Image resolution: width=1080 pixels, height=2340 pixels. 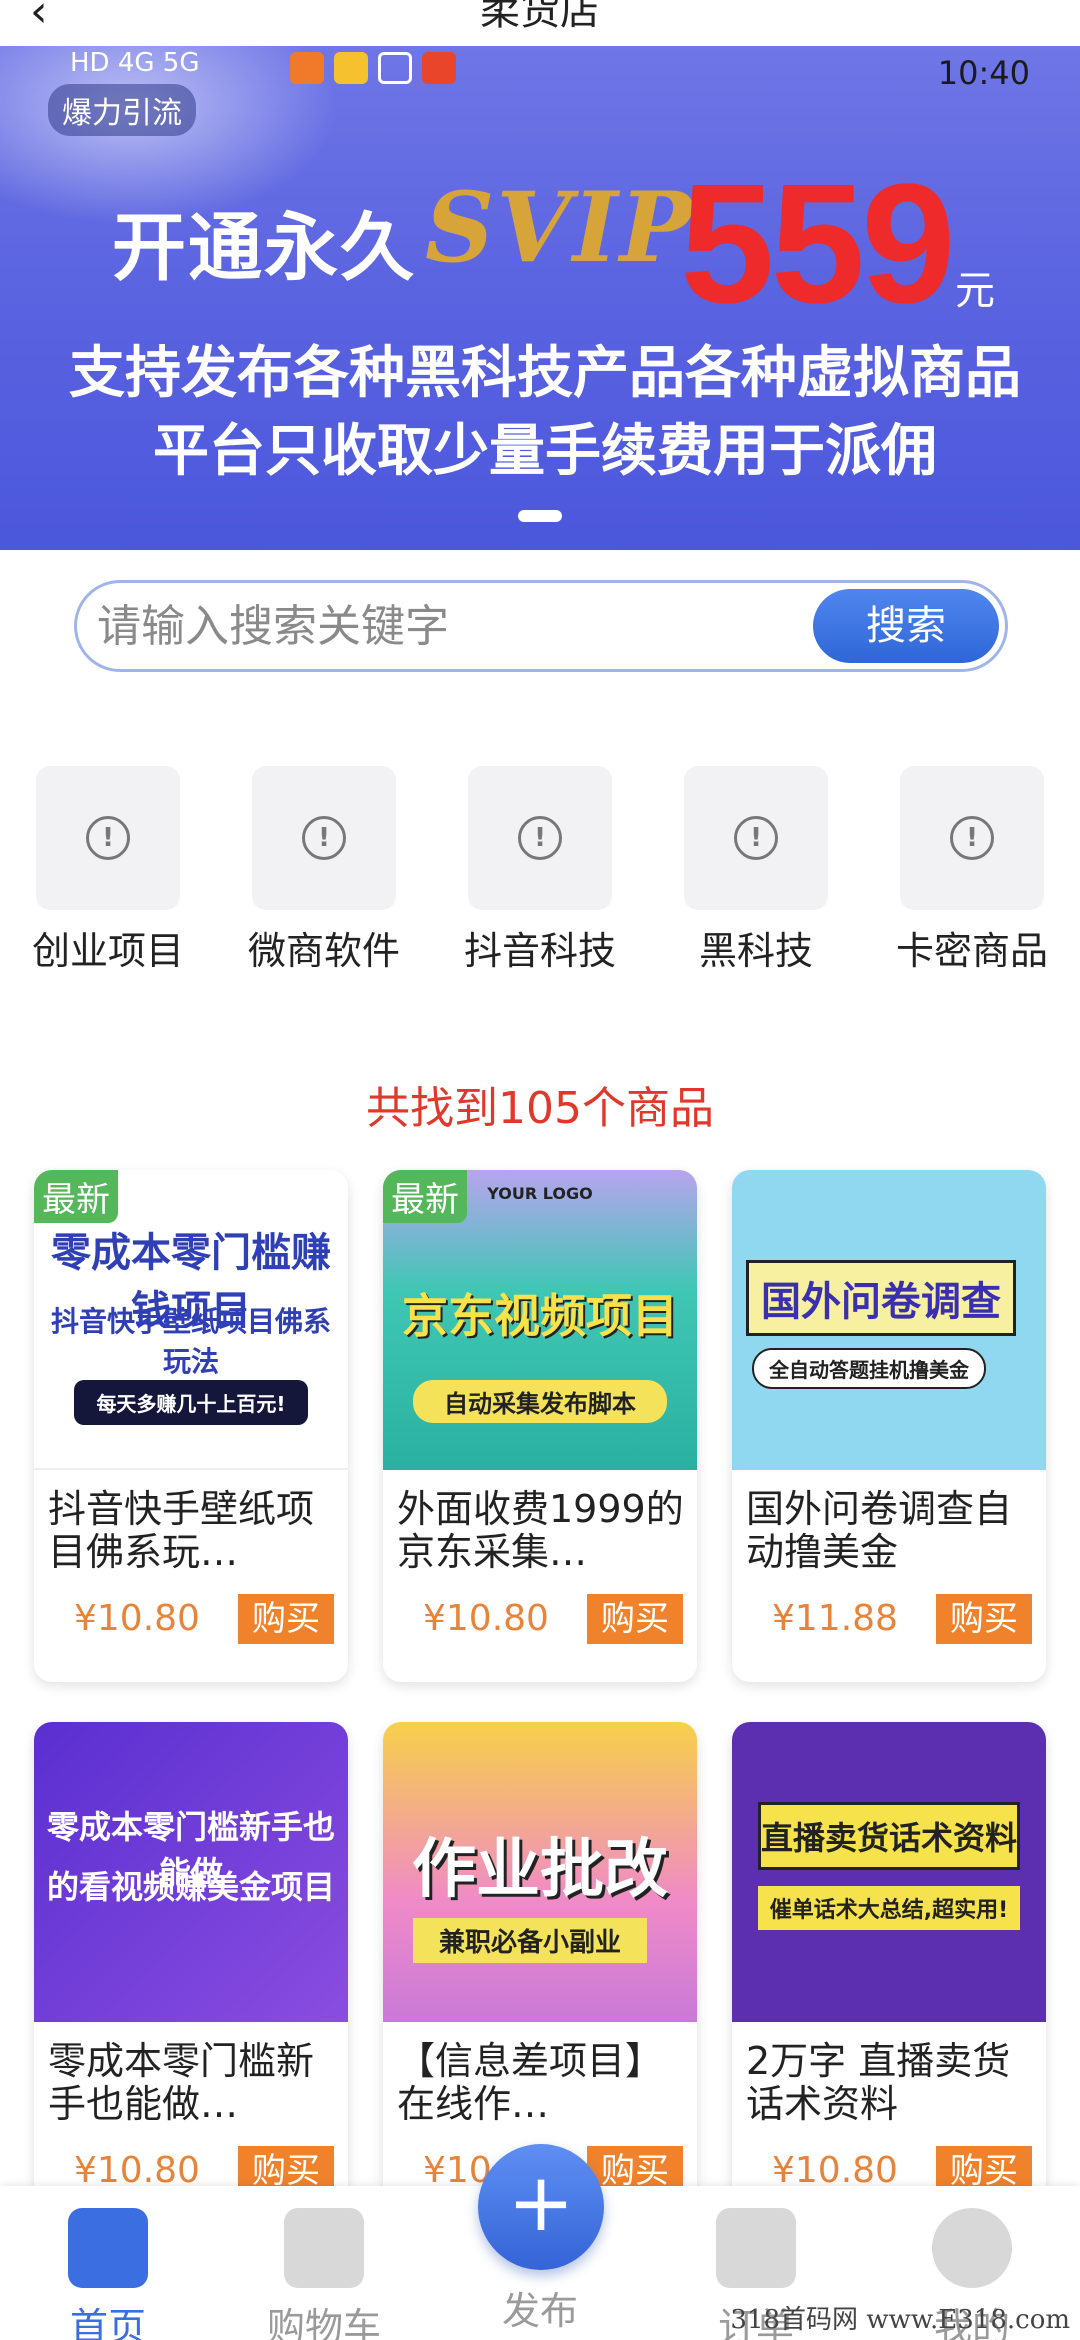 I want to click on category-item: ! 抖音科技, so click(x=540, y=870).